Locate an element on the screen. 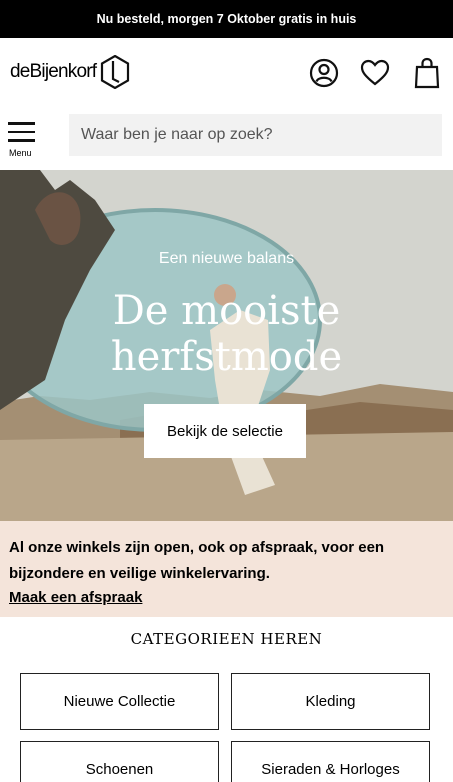 This screenshot has height=782, width=453. search-input is located at coordinates (255, 135).